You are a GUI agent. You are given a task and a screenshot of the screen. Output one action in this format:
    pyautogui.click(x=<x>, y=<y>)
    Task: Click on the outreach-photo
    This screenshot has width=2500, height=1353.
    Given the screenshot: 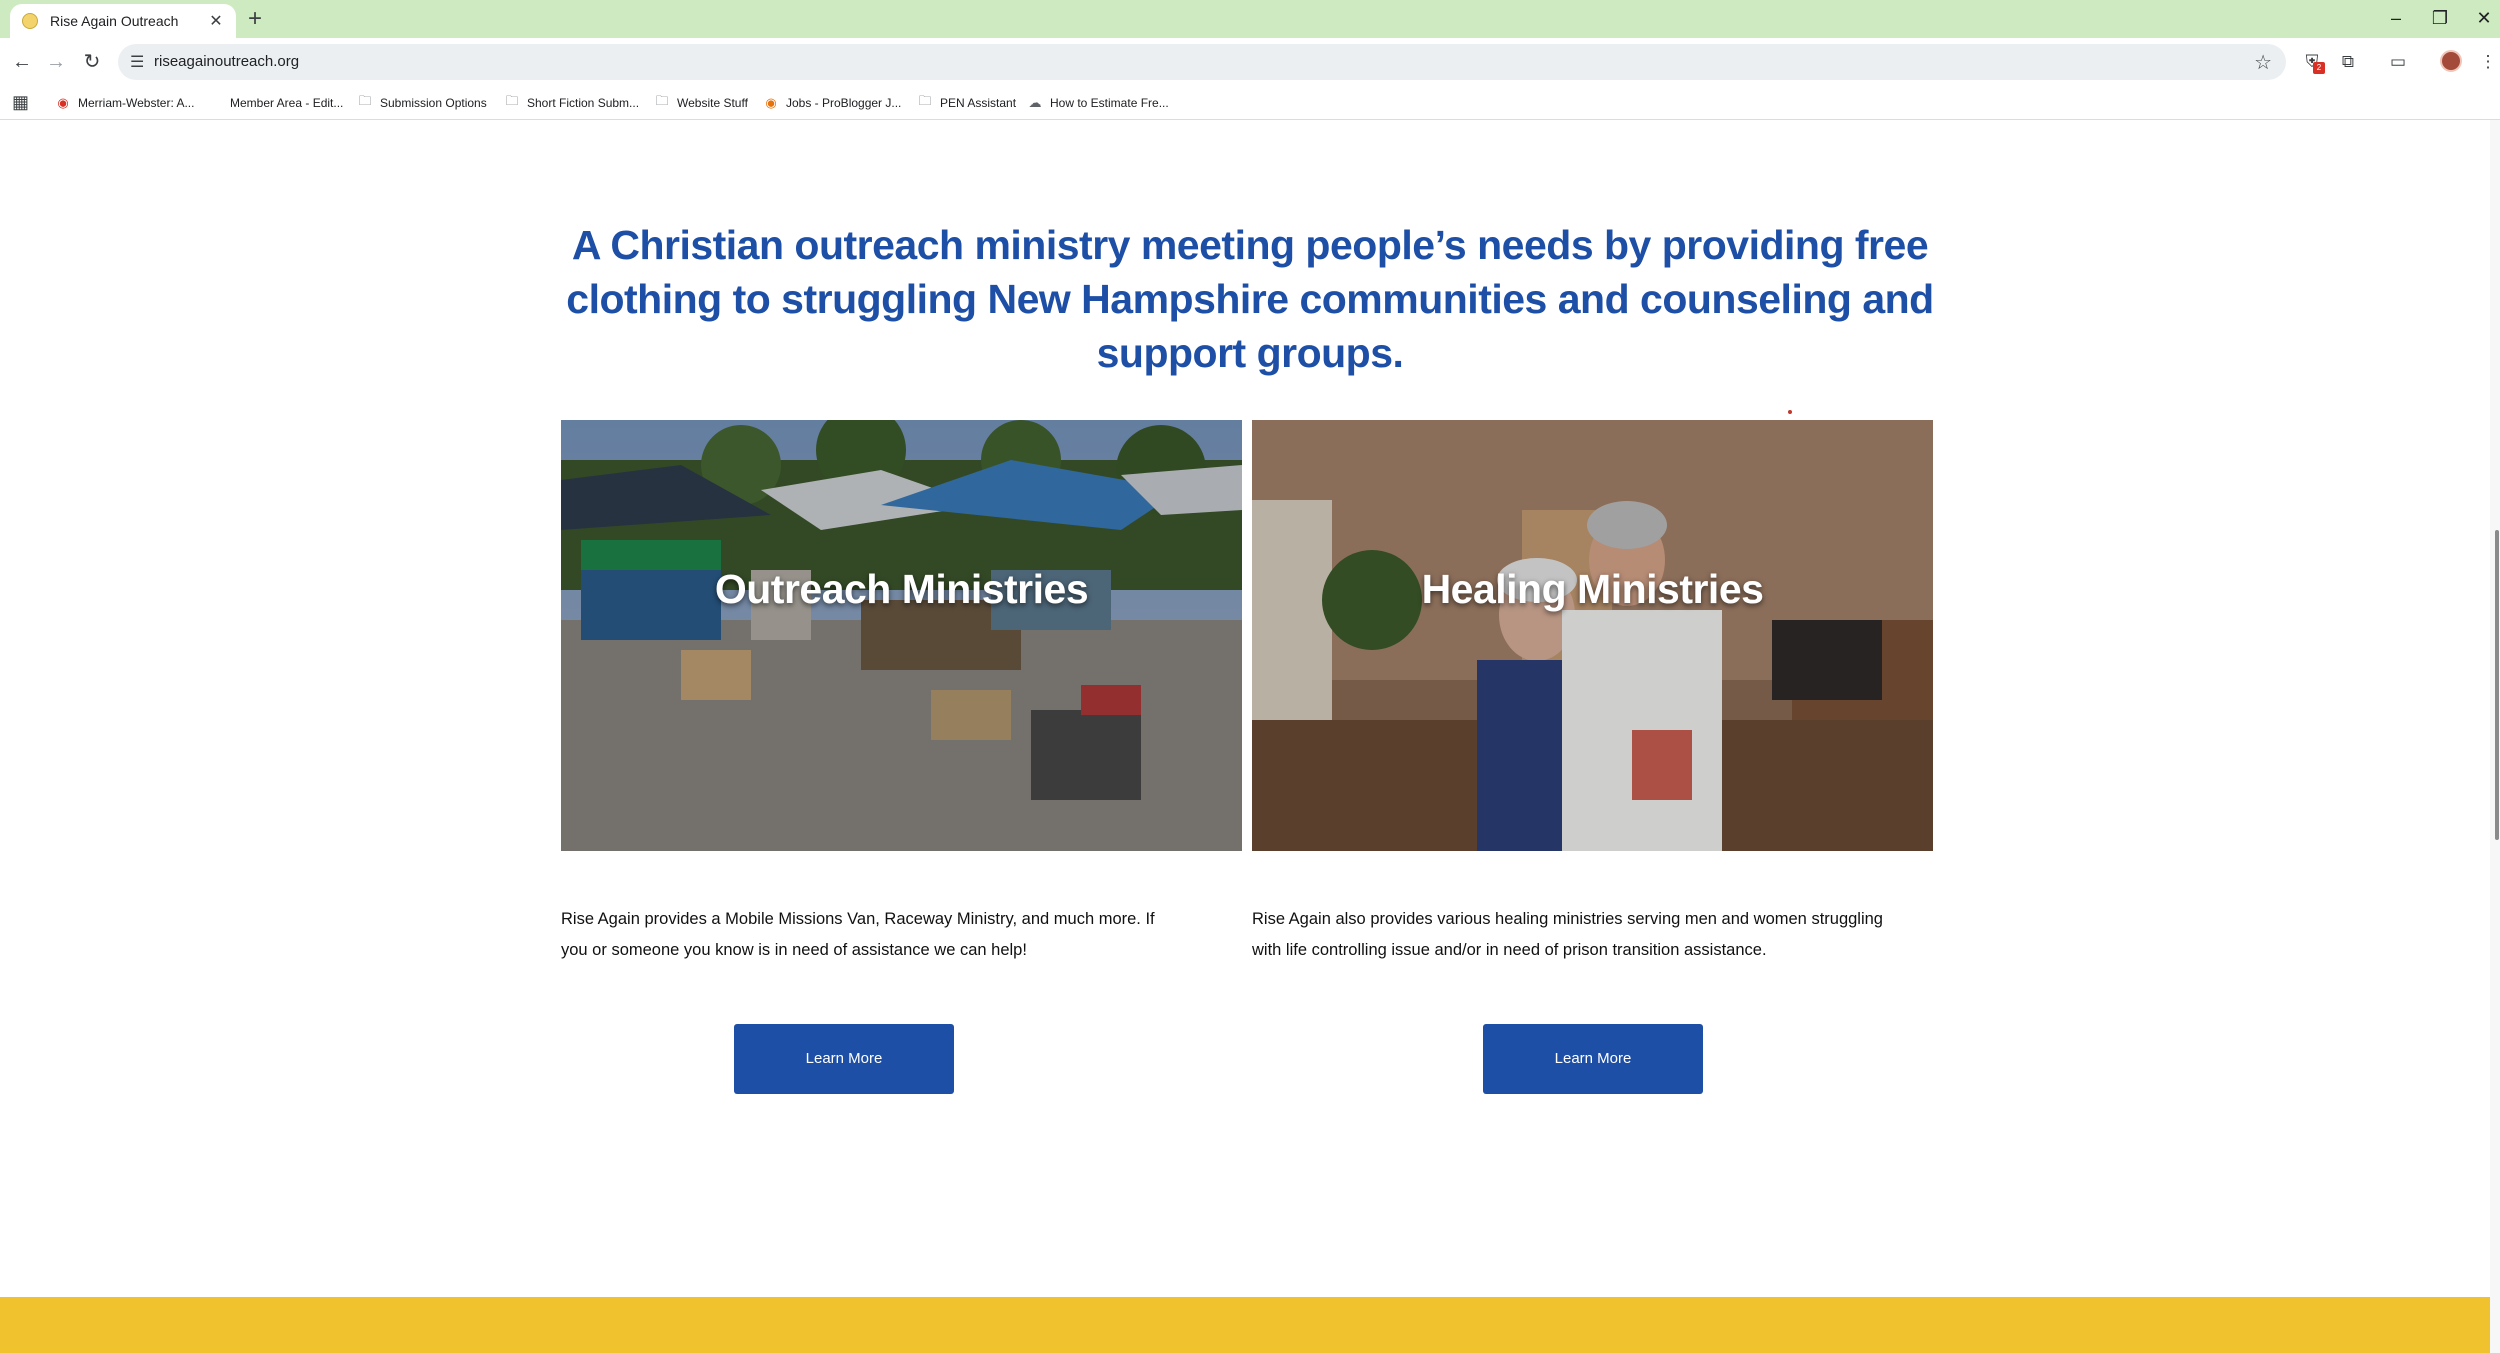 What is the action you would take?
    pyautogui.click(x=901, y=635)
    